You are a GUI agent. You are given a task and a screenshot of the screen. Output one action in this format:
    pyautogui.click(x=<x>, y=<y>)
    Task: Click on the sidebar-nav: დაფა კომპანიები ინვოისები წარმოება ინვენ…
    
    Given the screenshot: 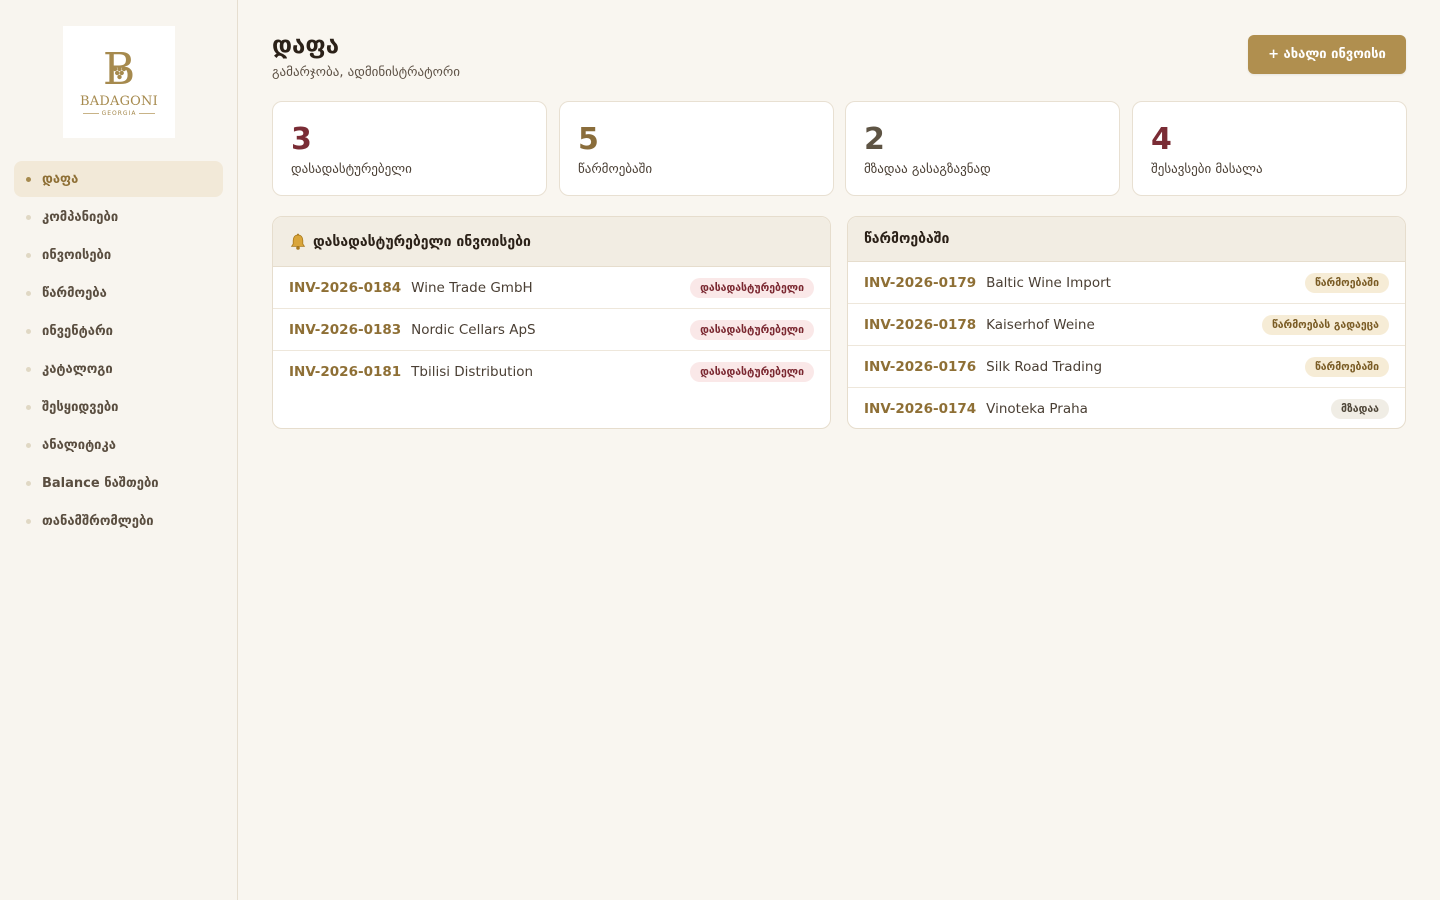 What is the action you would take?
    pyautogui.click(x=118, y=351)
    